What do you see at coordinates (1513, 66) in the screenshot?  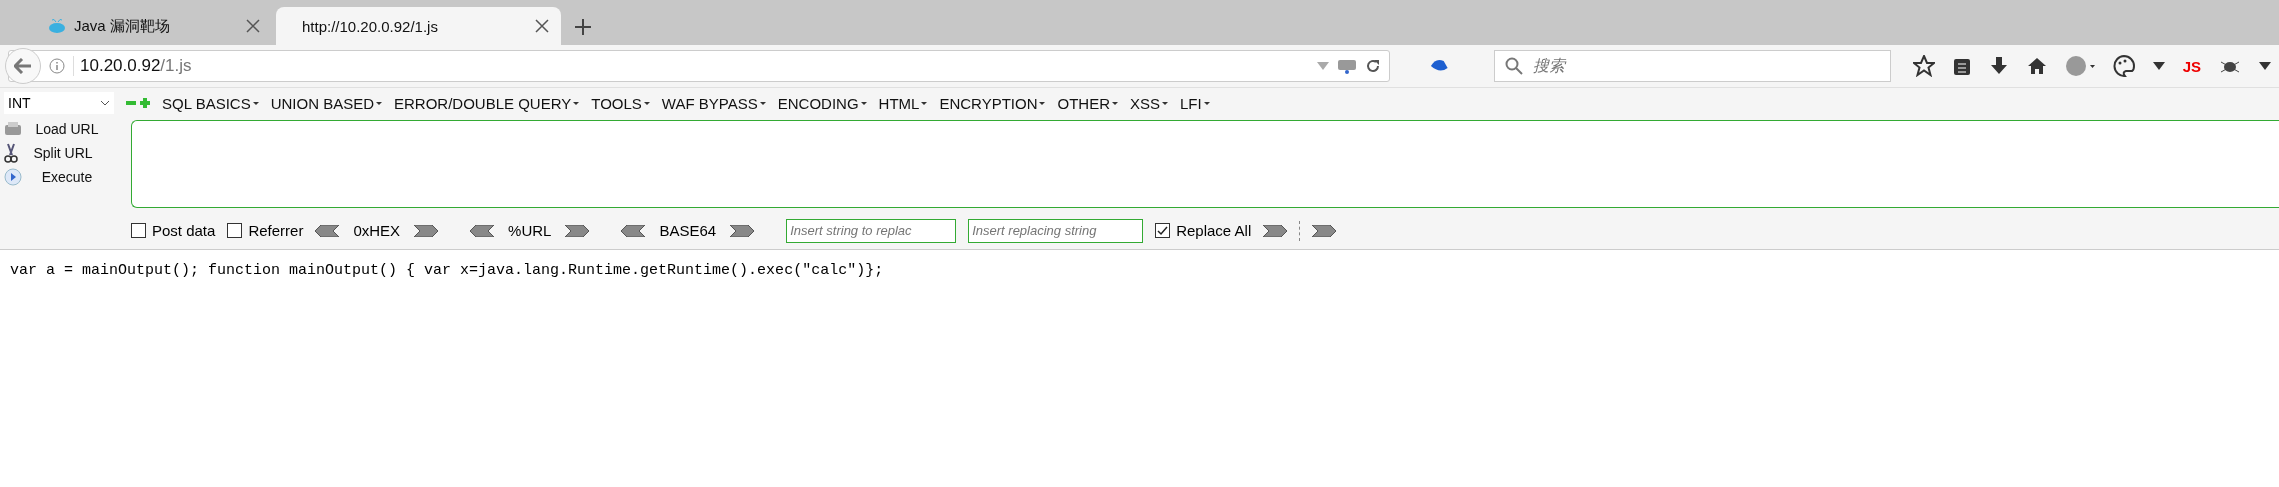 I see `search-icon` at bounding box center [1513, 66].